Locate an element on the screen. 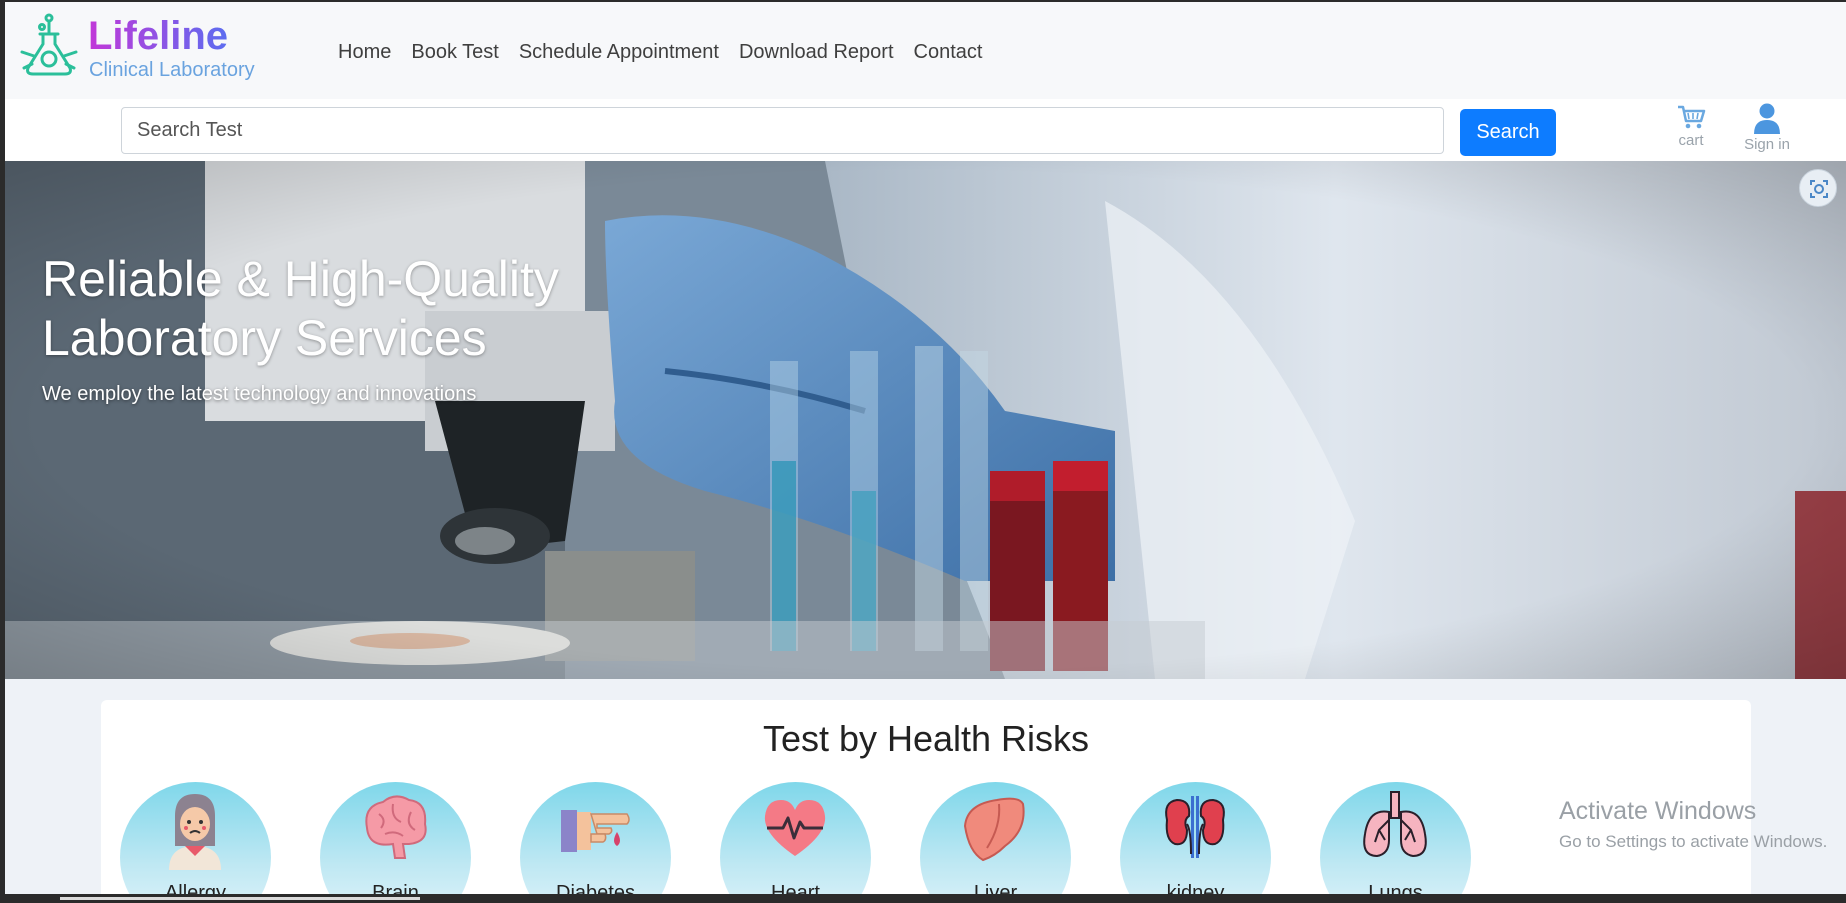  risk-item-lungs: Lungs is located at coordinates (1395, 838).